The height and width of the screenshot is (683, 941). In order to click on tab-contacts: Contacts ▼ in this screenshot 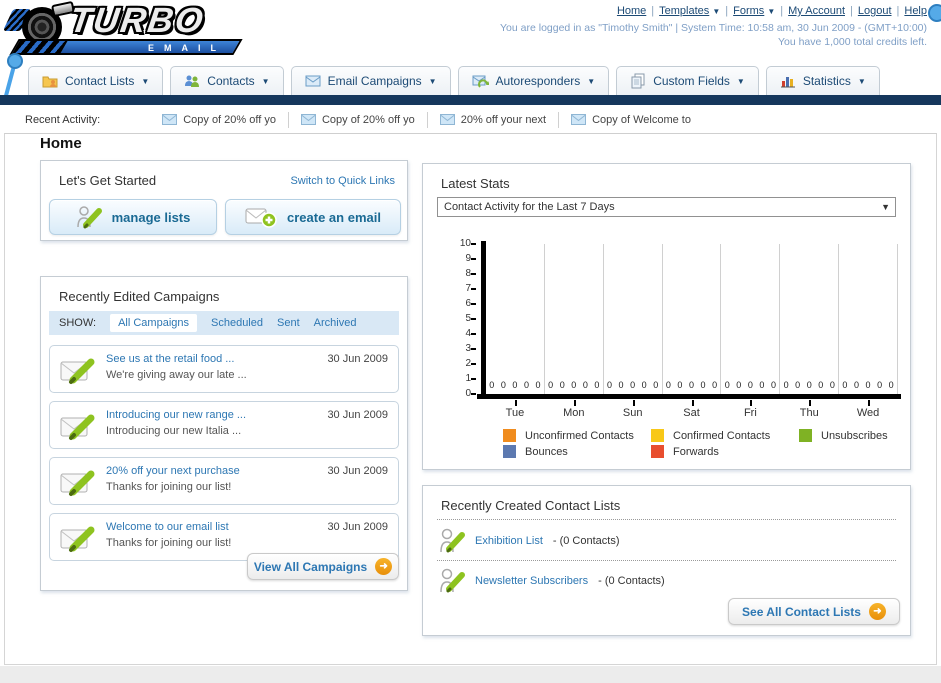, I will do `click(227, 80)`.